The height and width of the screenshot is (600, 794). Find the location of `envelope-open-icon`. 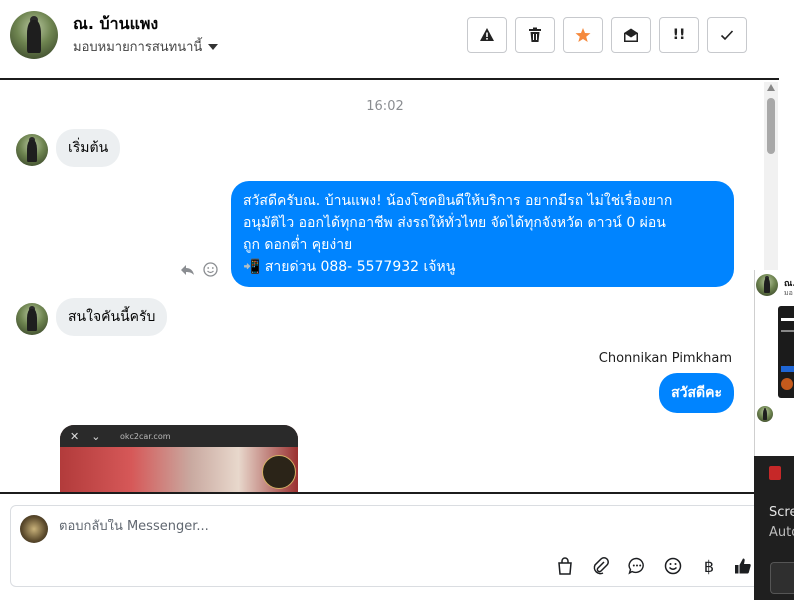

envelope-open-icon is located at coordinates (631, 35).